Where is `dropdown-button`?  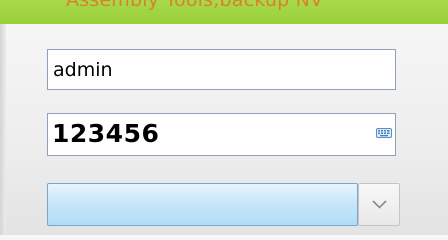 dropdown-button is located at coordinates (379, 204).